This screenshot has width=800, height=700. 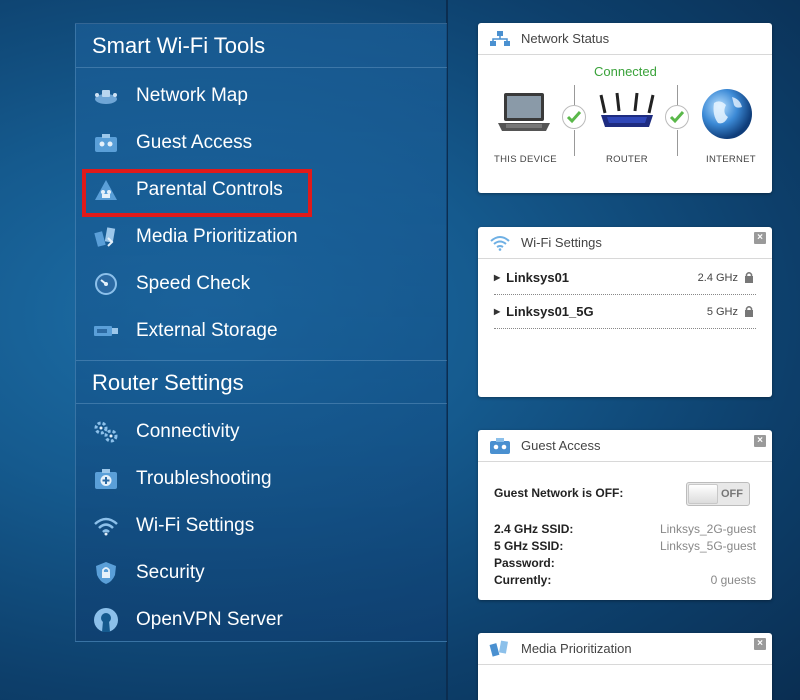 I want to click on sidebar-item-security: Security, so click(x=261, y=572).